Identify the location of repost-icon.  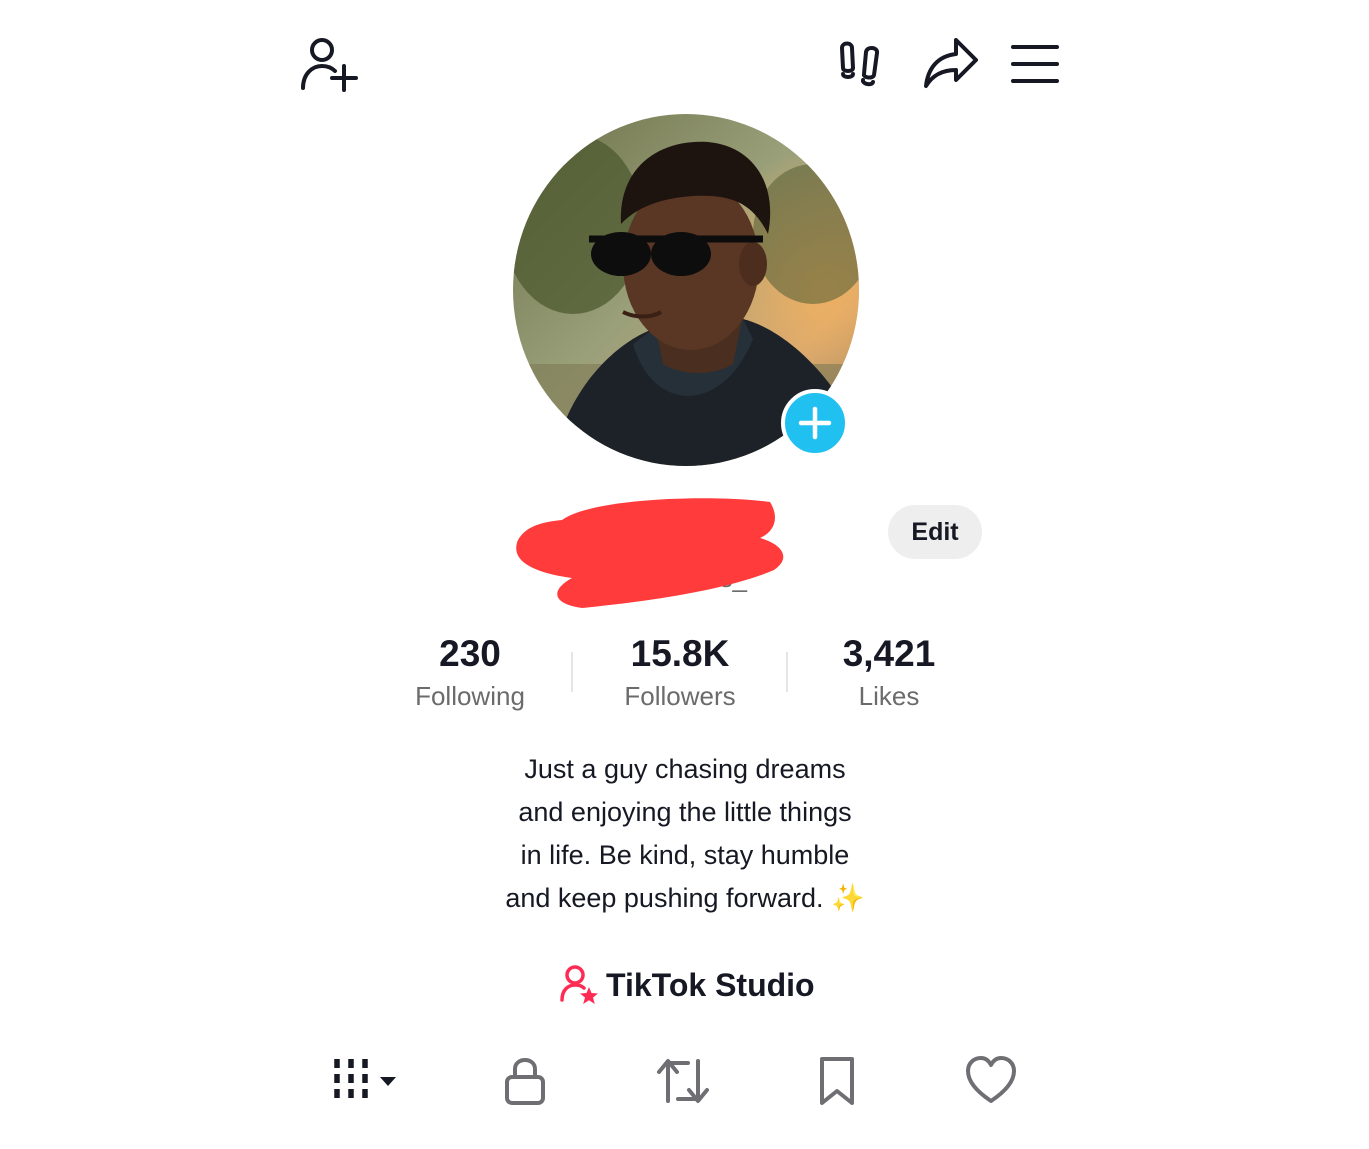
(683, 1081).